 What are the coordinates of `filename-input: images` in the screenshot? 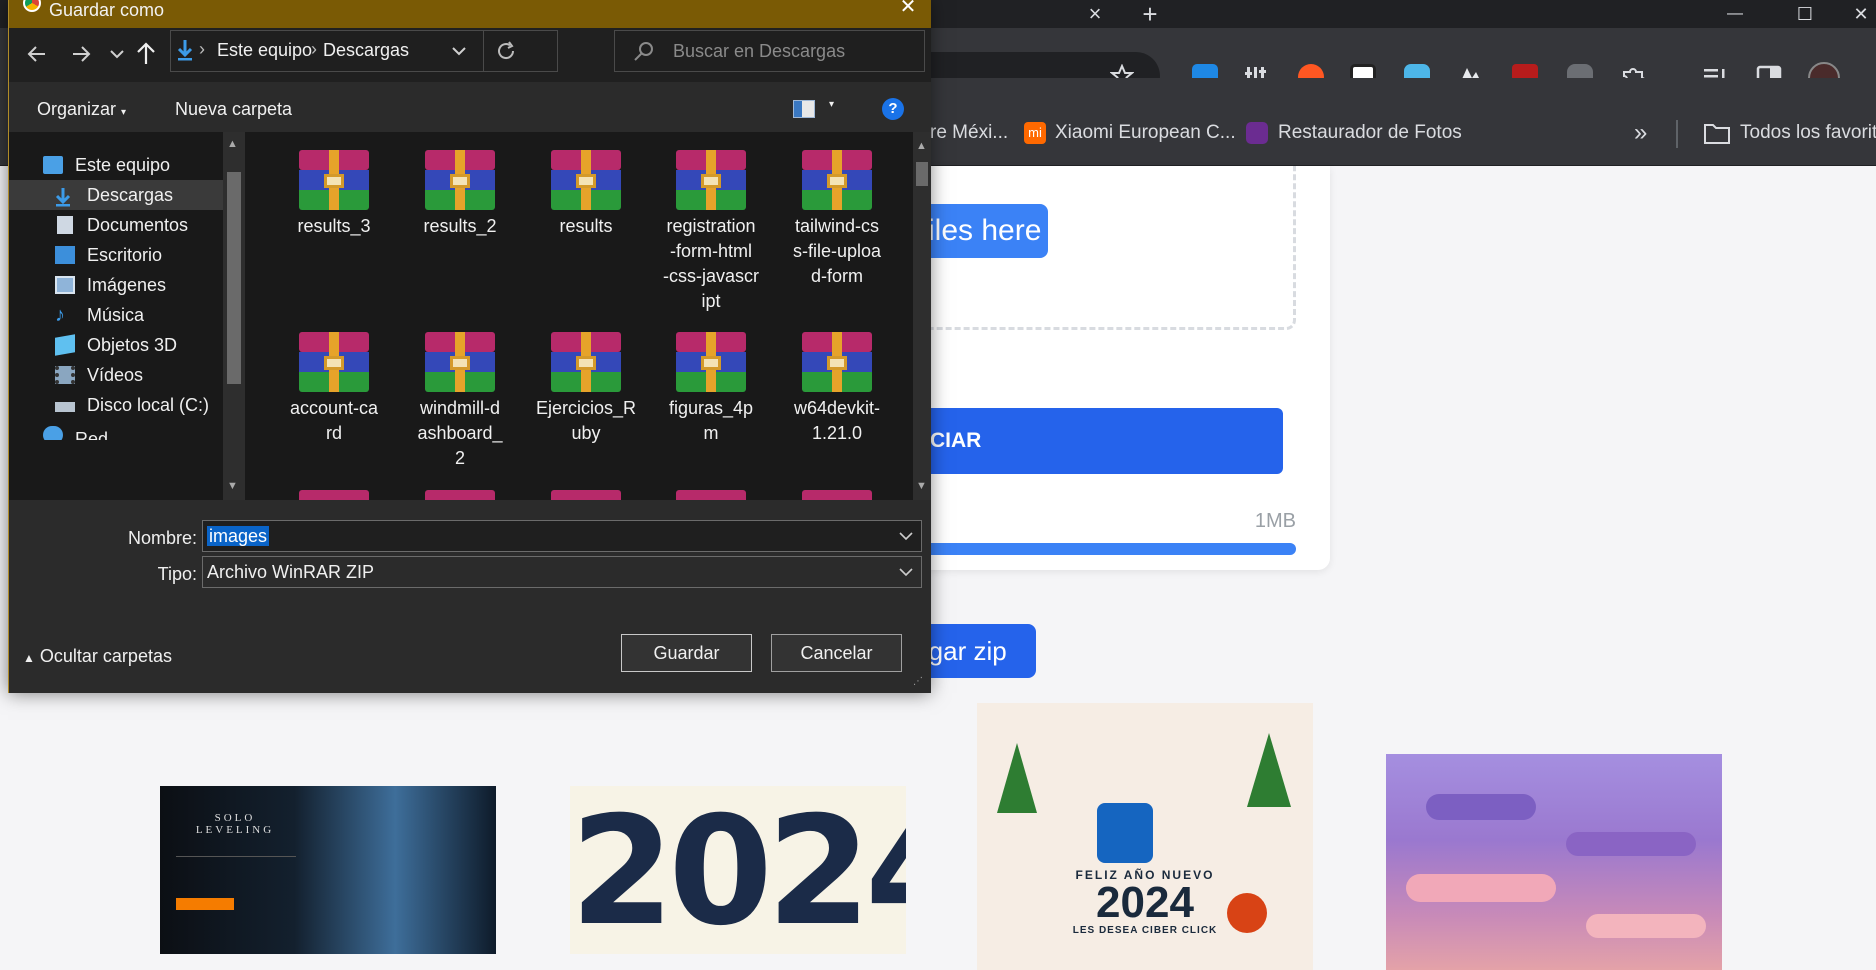 It's located at (562, 536).